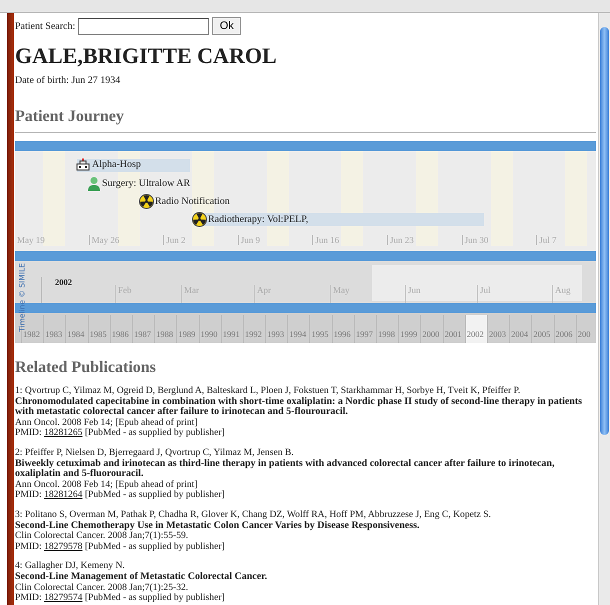 The image size is (610, 605). Describe the element at coordinates (69, 117) in the screenshot. I see `section-heading: Patient Journey` at that location.